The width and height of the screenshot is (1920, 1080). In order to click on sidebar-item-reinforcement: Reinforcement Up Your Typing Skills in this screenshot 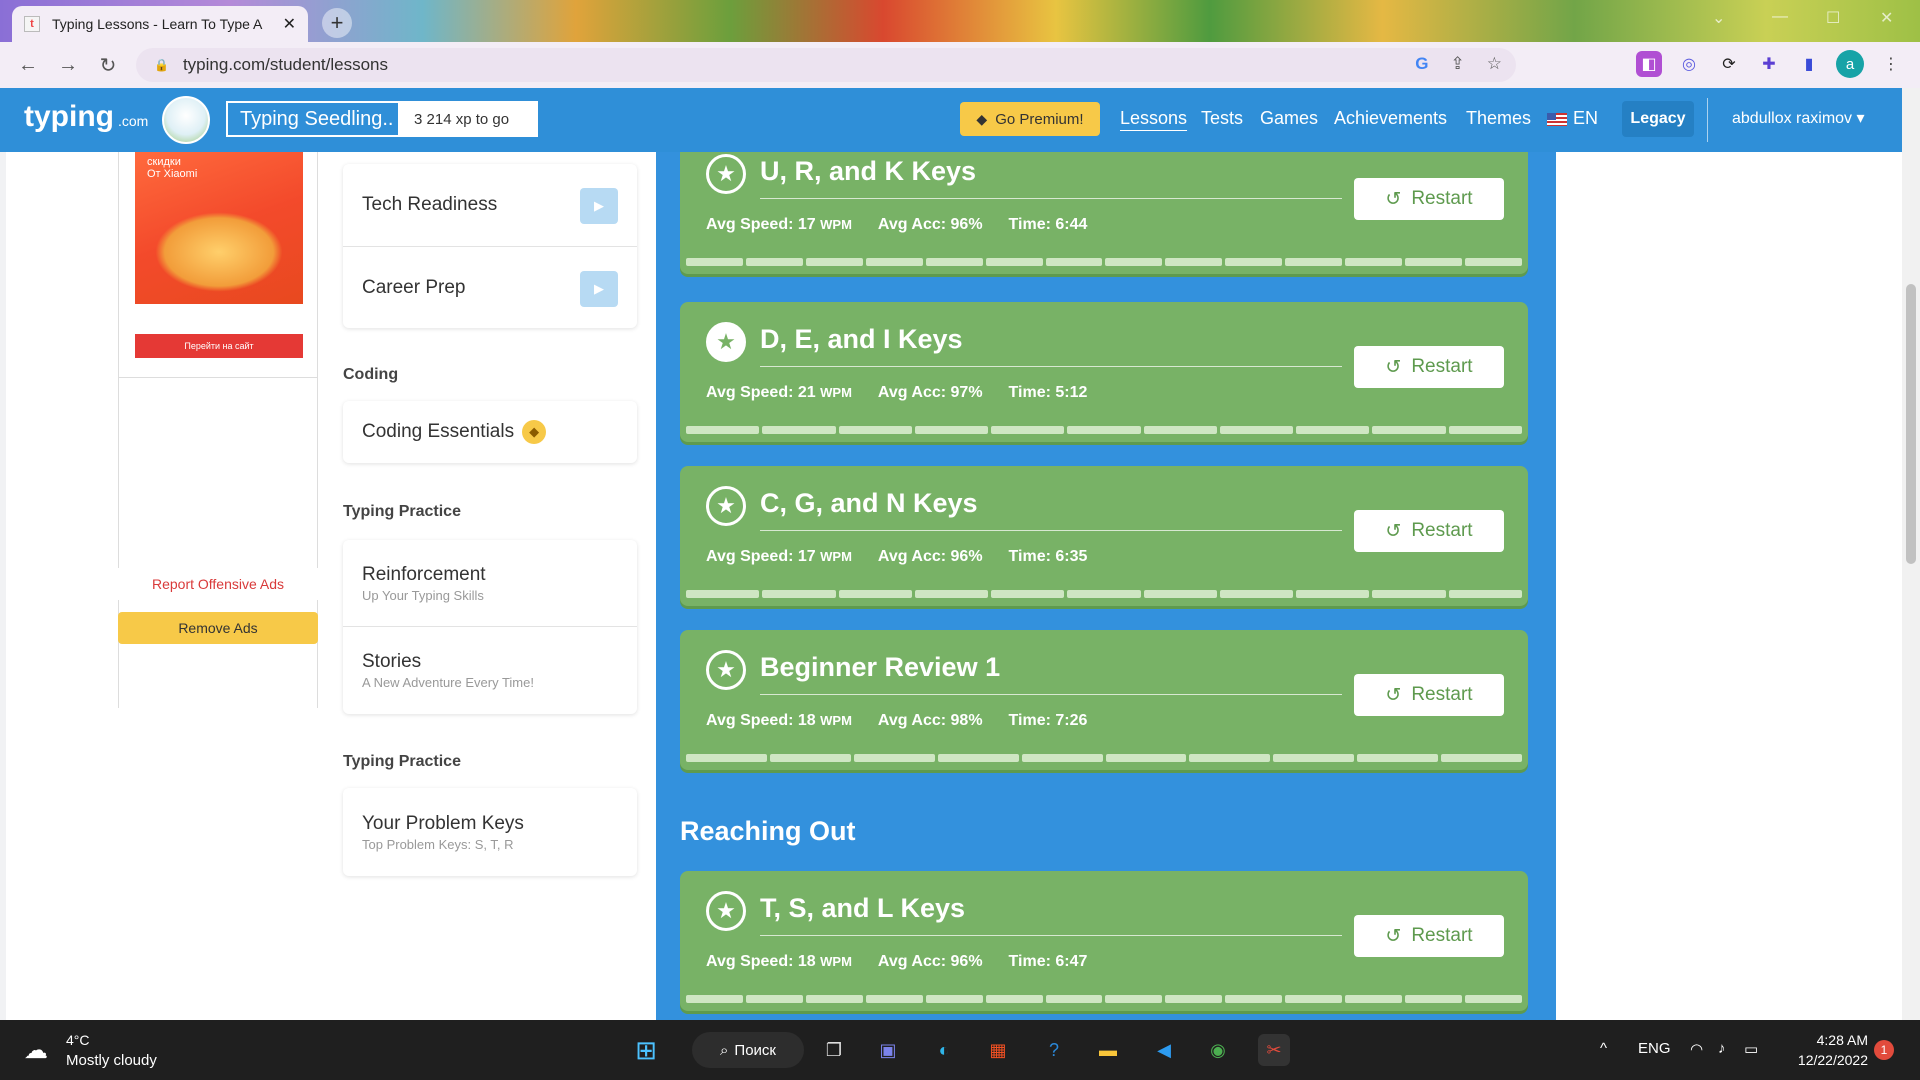, I will do `click(490, 583)`.